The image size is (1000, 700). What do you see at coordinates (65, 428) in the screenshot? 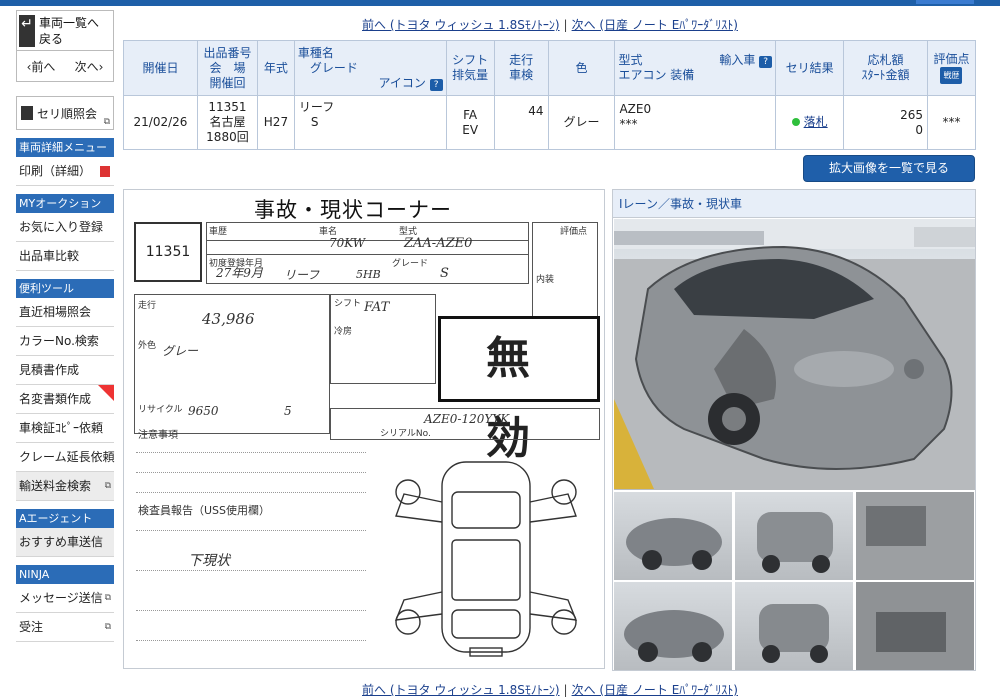
I see `sidebar-item-inspection-copy: 車検証ｺﾋﾟｰ依頼` at bounding box center [65, 428].